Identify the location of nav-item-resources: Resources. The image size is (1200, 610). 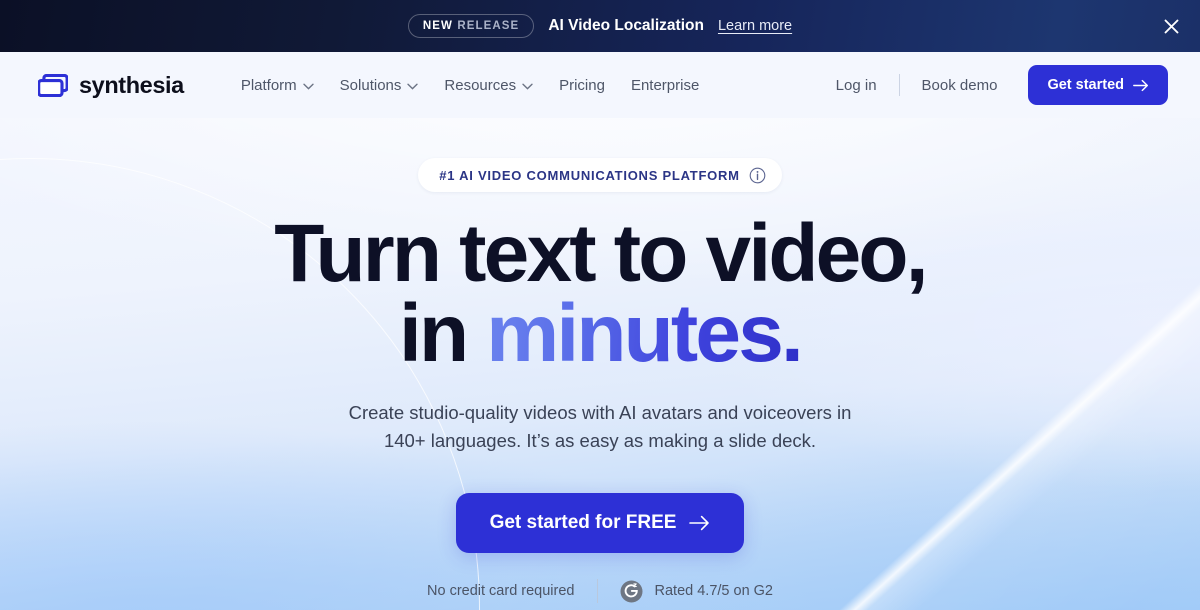
(488, 85).